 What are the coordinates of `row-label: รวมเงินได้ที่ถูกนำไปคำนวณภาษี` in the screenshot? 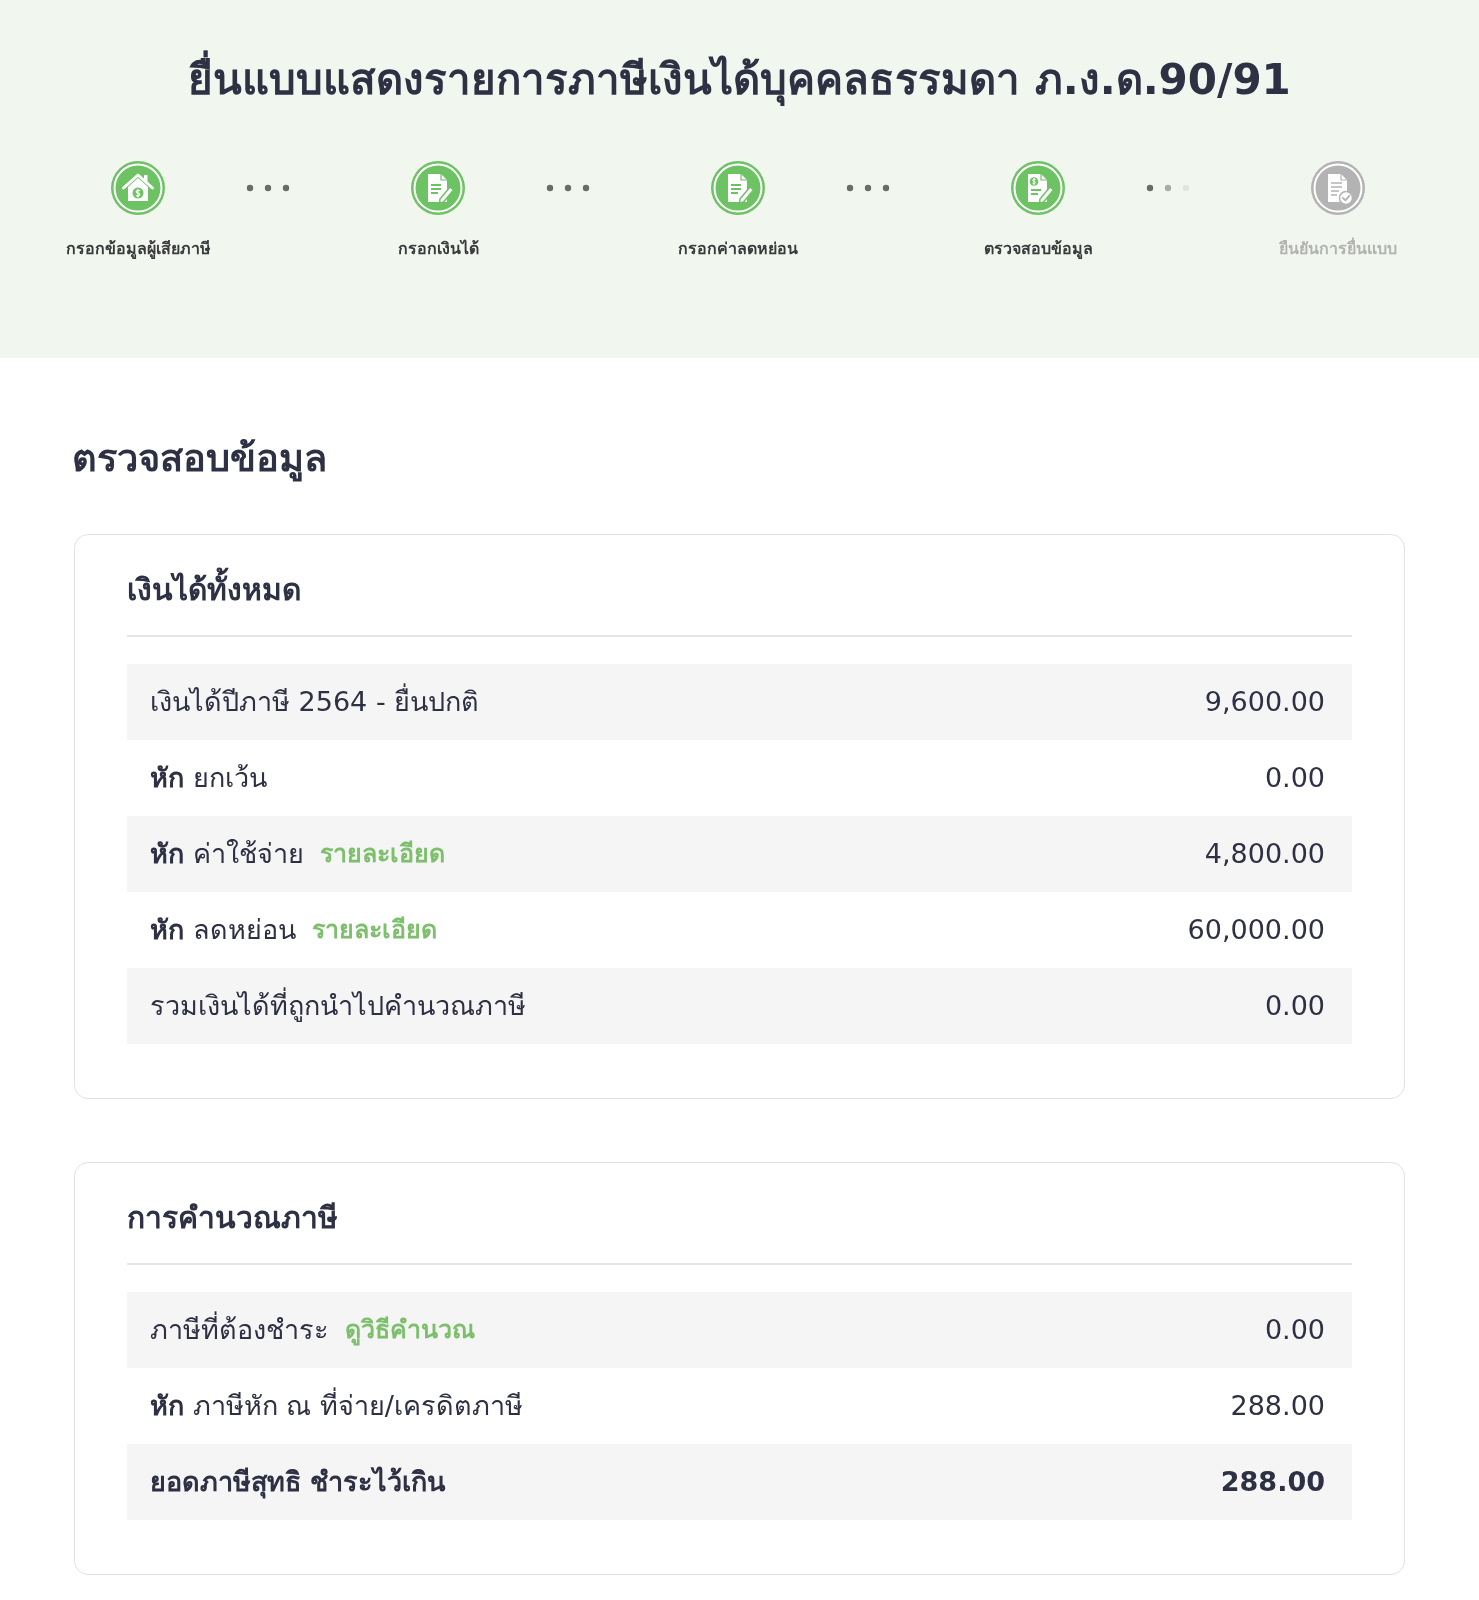 It's located at (338, 1006).